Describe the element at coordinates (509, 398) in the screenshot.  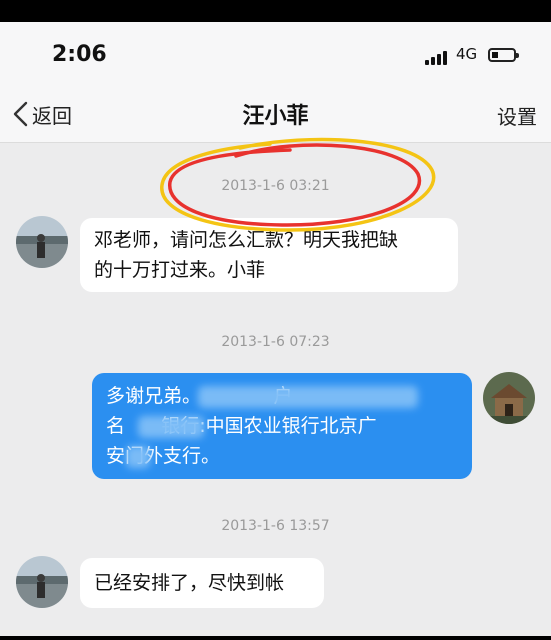
I see `user-avatar` at that location.